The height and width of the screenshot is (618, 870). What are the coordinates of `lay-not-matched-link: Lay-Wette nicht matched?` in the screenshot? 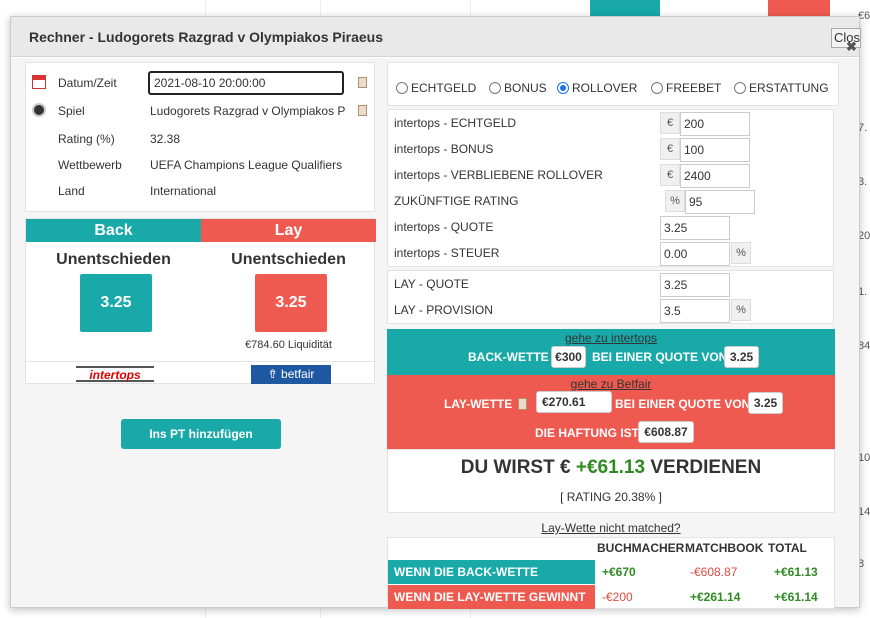 It's located at (611, 528).